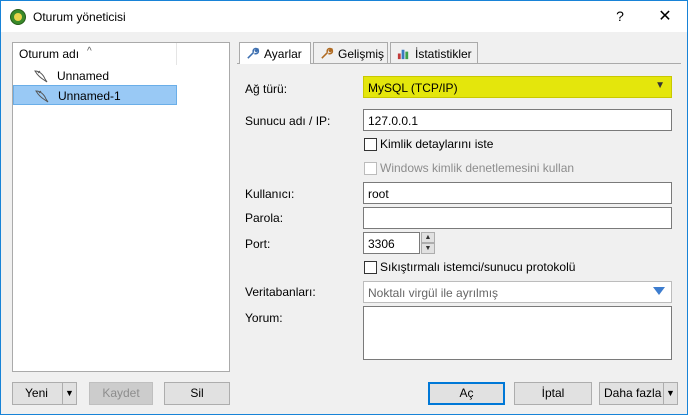 Image resolution: width=688 pixels, height=415 pixels. What do you see at coordinates (18, 17) in the screenshot?
I see `app-logo-icon` at bounding box center [18, 17].